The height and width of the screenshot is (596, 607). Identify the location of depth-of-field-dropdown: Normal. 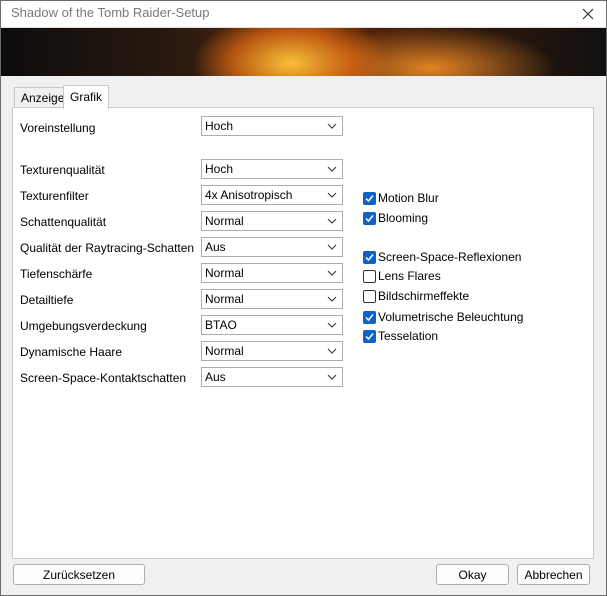
(272, 273).